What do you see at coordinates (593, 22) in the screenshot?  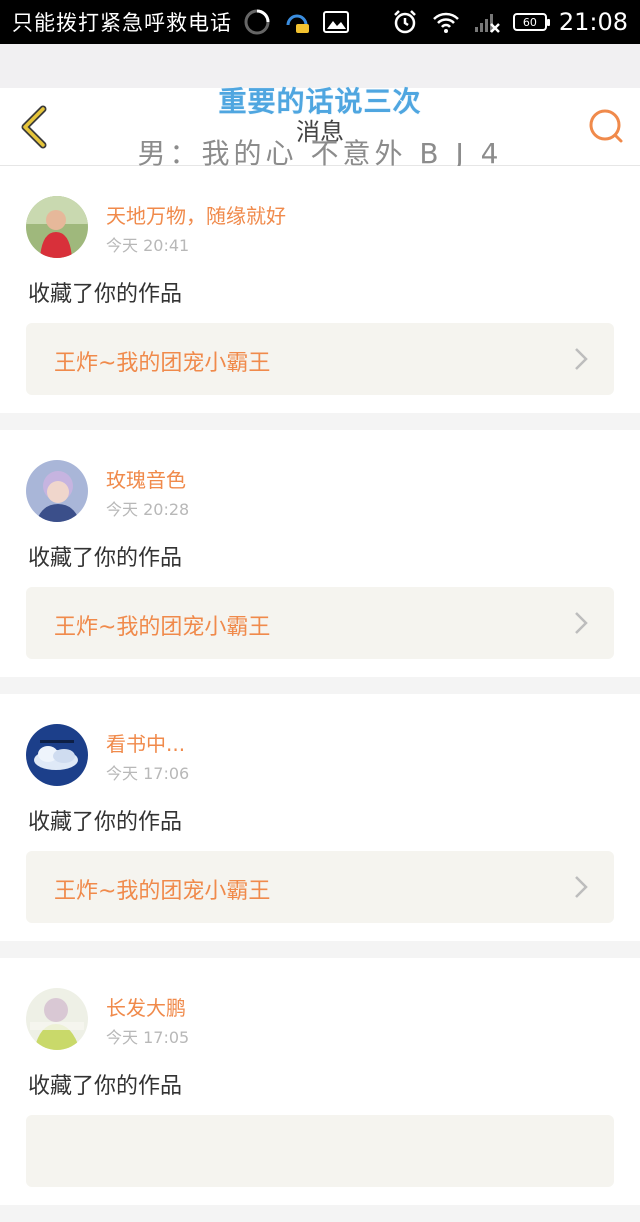 I see `clock: 21:08` at bounding box center [593, 22].